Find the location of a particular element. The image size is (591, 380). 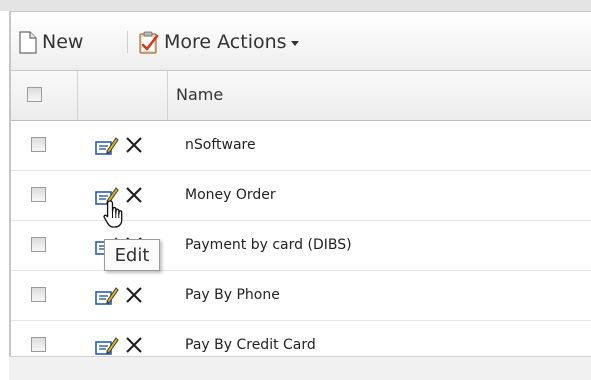

row-name-cell: Payment by card (DIBS) is located at coordinates (268, 245).